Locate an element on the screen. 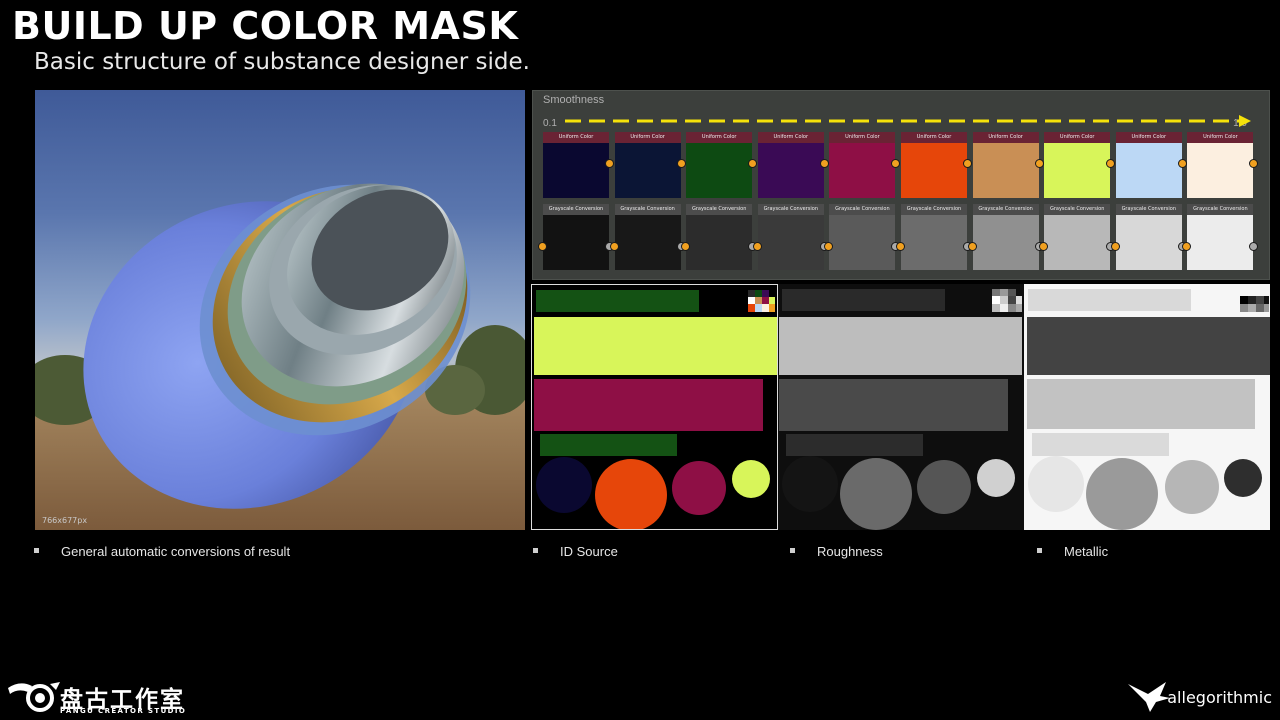 Image resolution: width=1280 pixels, height=720 pixels. bullet-metallic: Metallic is located at coordinates (1072, 551).